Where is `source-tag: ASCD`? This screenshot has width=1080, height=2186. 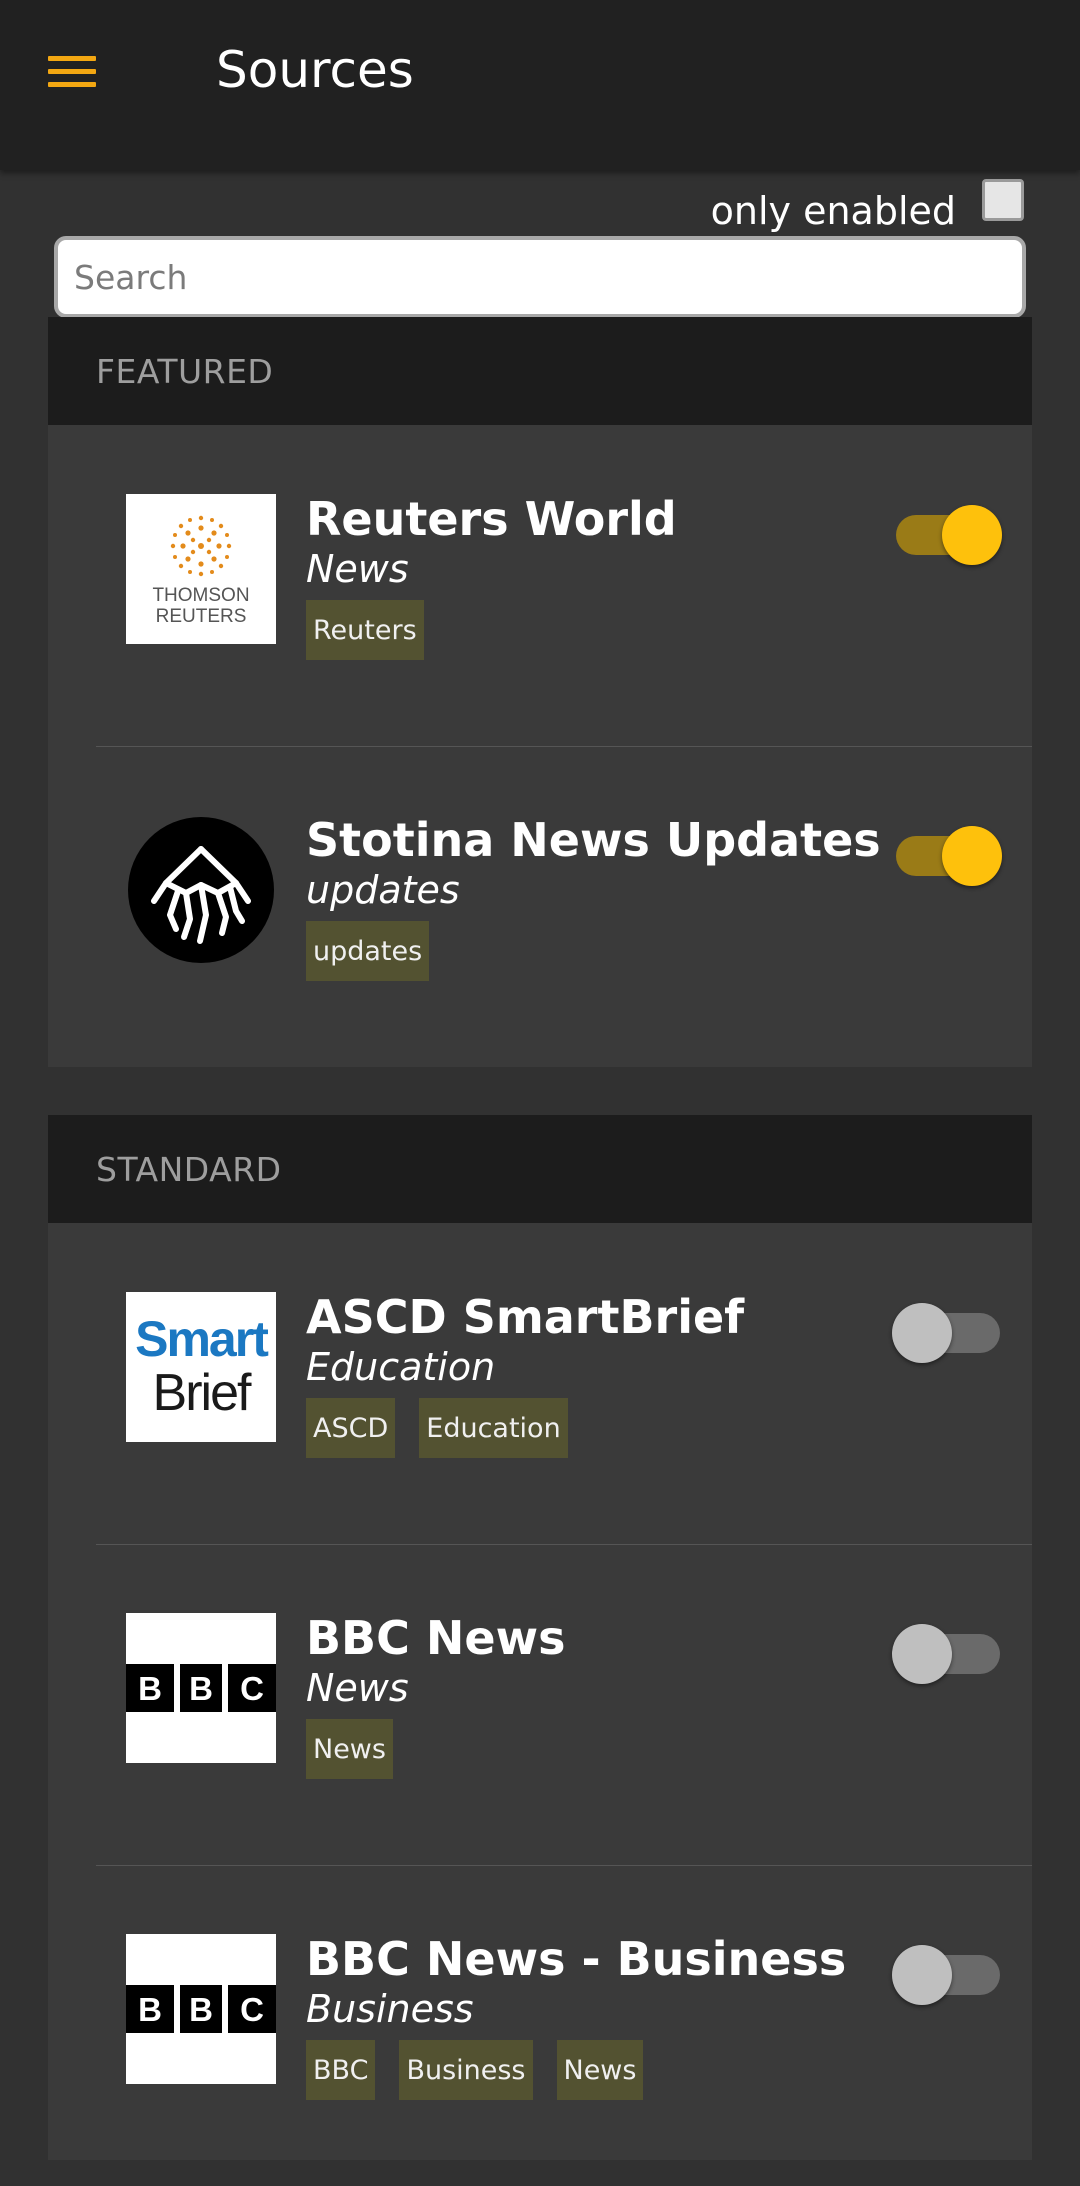
source-tag: ASCD is located at coordinates (351, 1428).